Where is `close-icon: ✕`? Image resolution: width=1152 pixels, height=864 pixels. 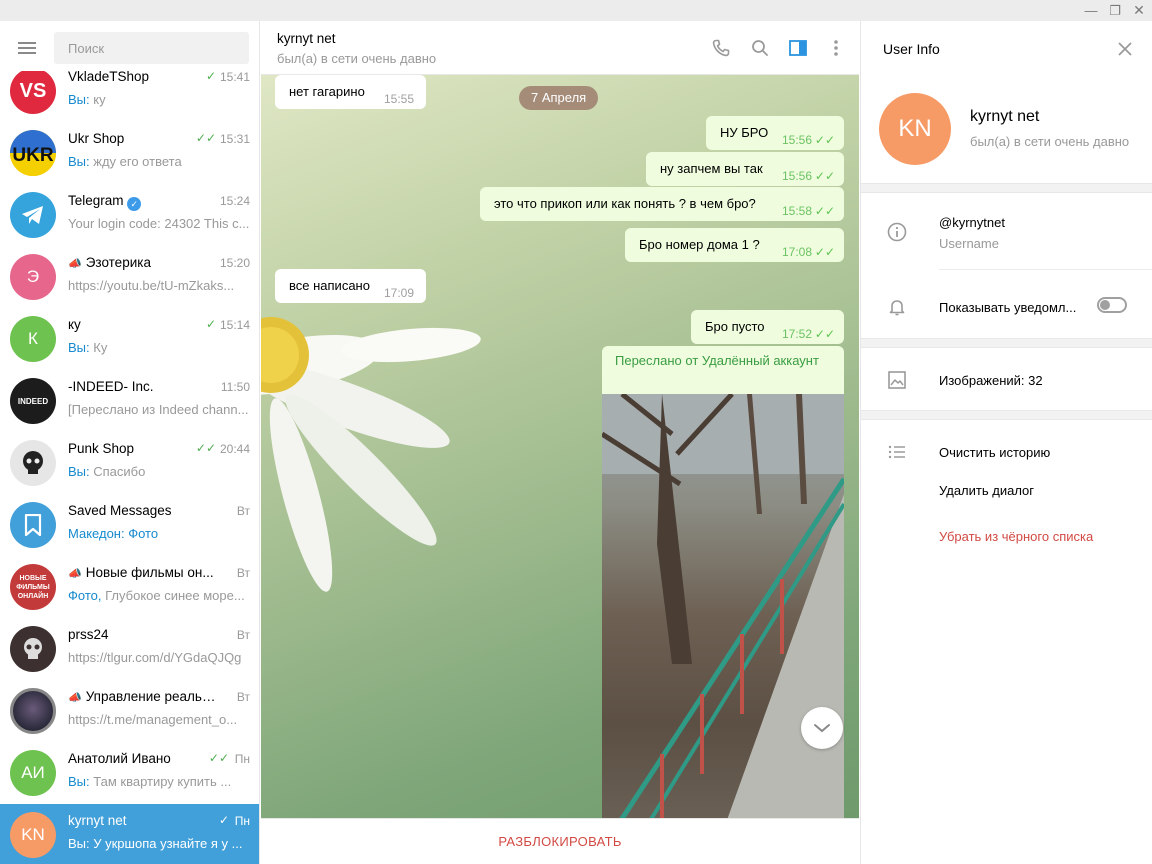
close-icon: ✕ is located at coordinates (1139, 10).